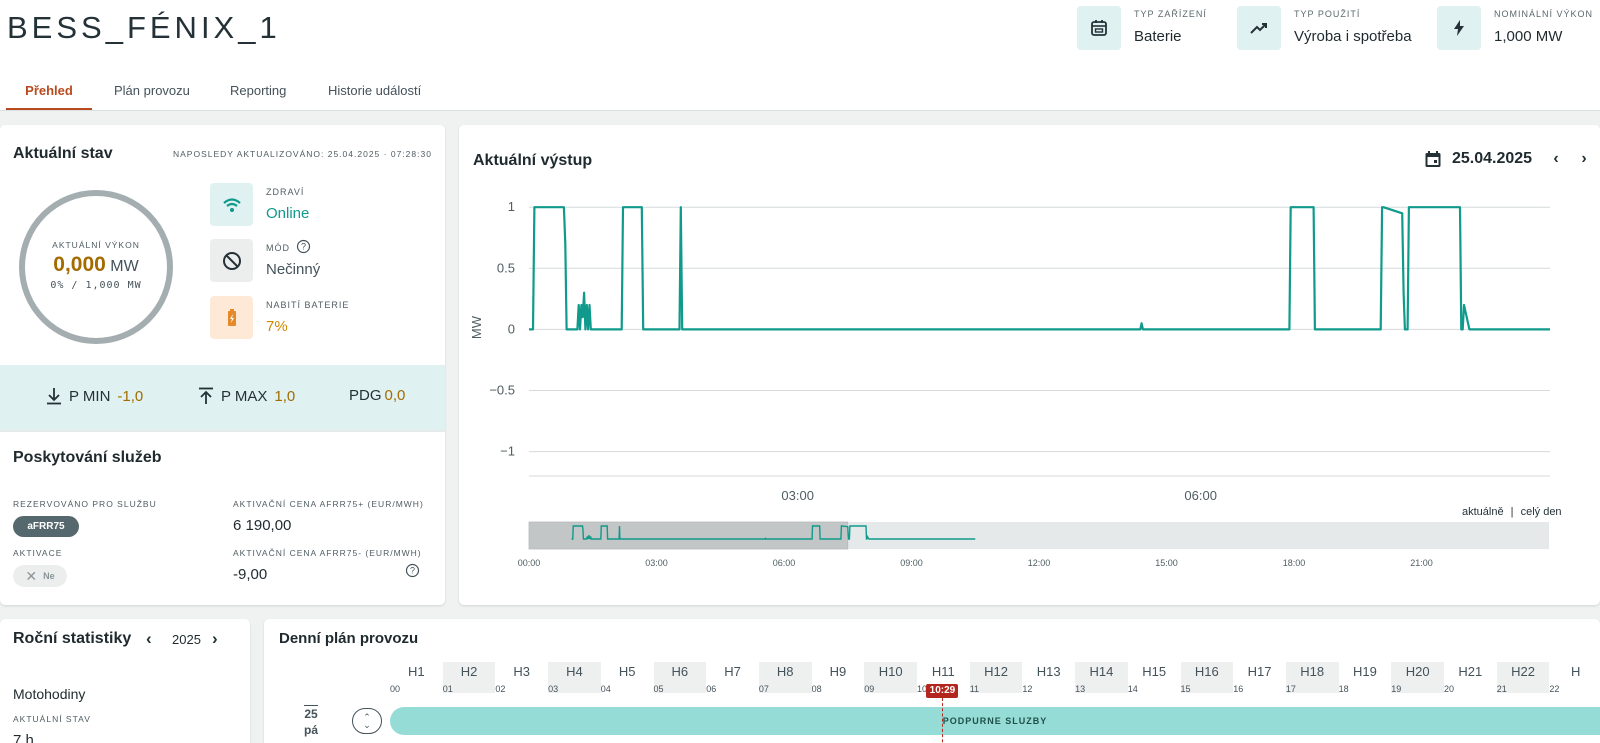 This screenshot has height=743, width=1600. I want to click on mode-value: Nečinný, so click(293, 269).